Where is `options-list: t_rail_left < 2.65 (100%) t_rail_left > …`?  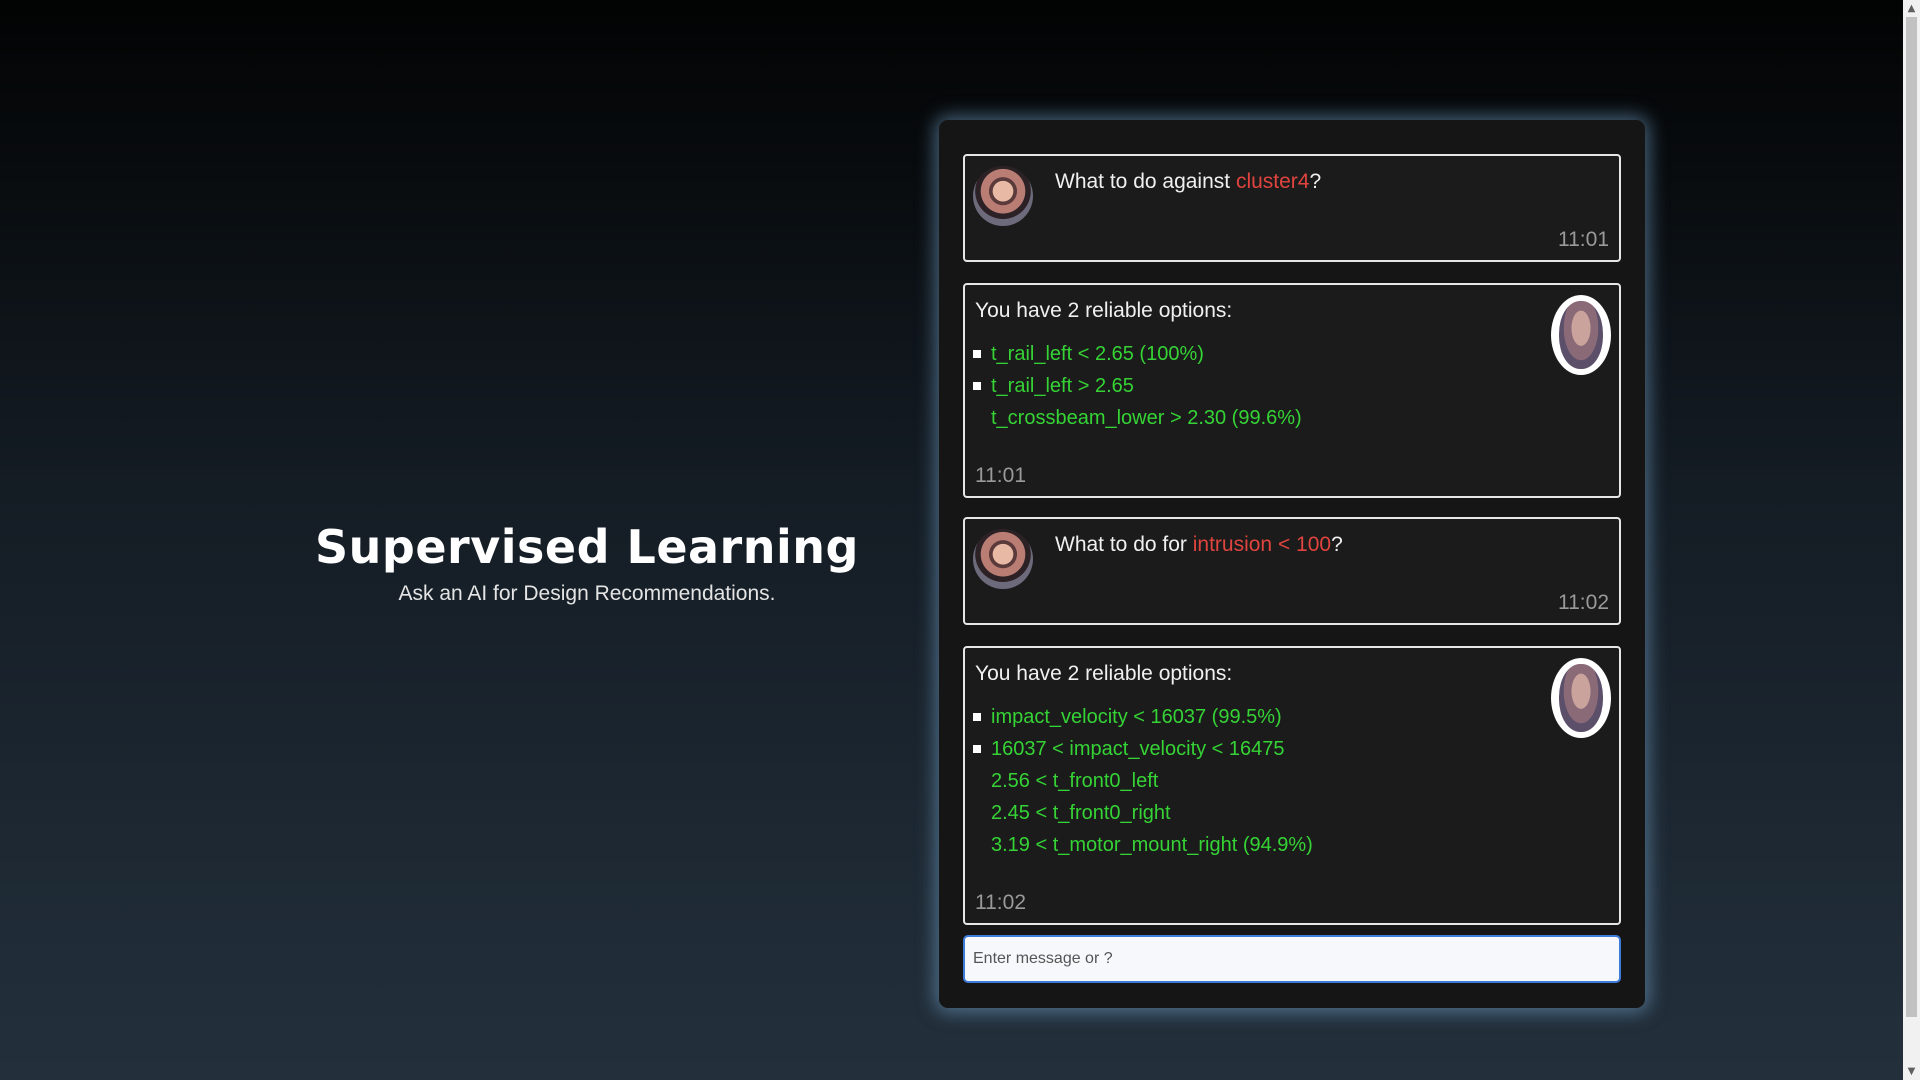 options-list: t_rail_left < 2.65 (100%) t_rail_left > … is located at coordinates (1137, 386).